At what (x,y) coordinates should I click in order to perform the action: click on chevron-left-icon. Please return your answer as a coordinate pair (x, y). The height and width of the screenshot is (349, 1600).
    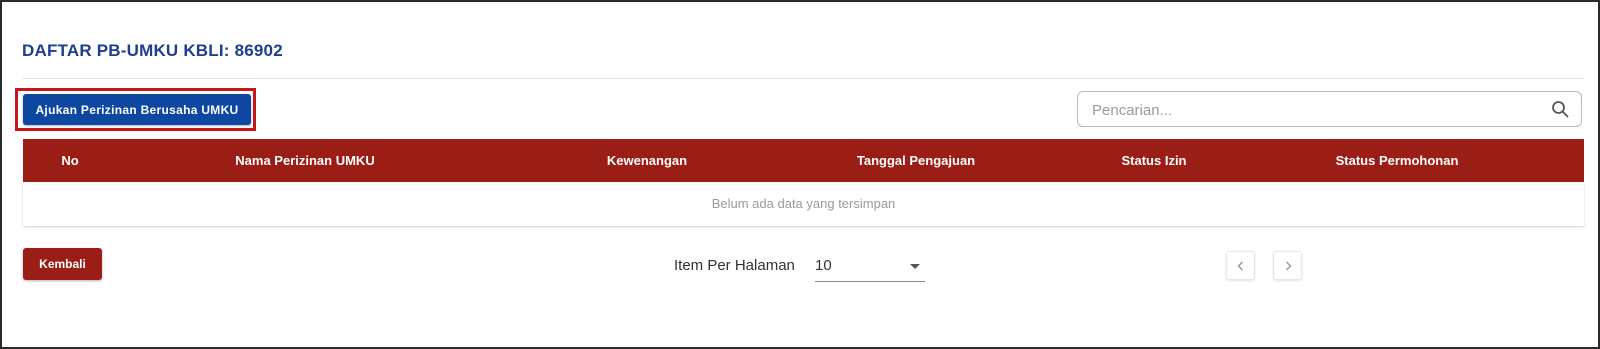
    Looking at the image, I should click on (1240, 266).